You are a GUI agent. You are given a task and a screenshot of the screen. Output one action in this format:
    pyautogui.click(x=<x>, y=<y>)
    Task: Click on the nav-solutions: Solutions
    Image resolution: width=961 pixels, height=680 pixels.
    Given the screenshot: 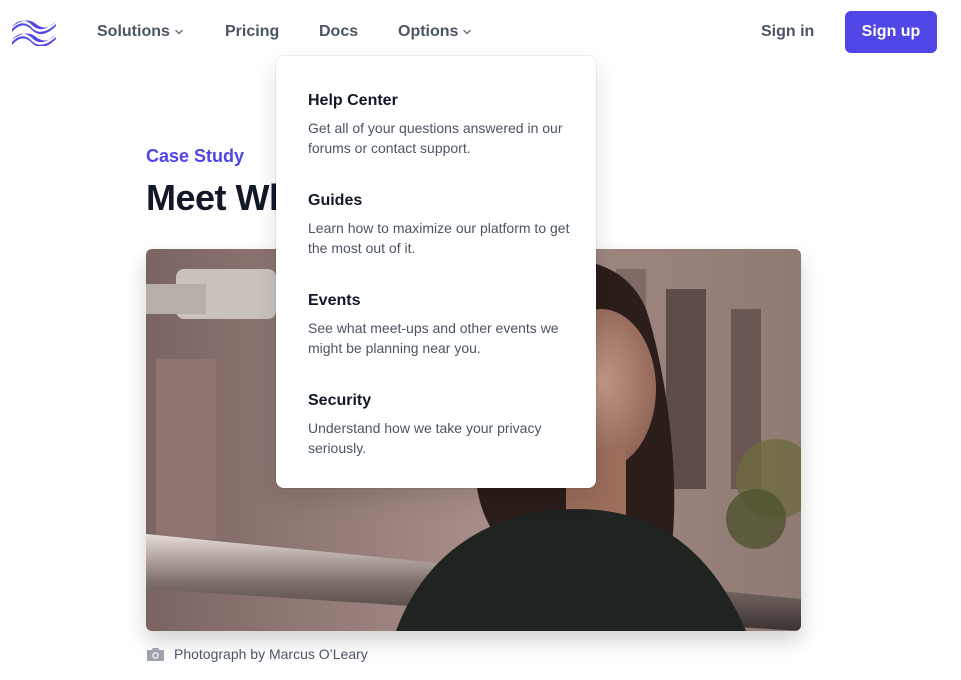 What is the action you would take?
    pyautogui.click(x=140, y=32)
    